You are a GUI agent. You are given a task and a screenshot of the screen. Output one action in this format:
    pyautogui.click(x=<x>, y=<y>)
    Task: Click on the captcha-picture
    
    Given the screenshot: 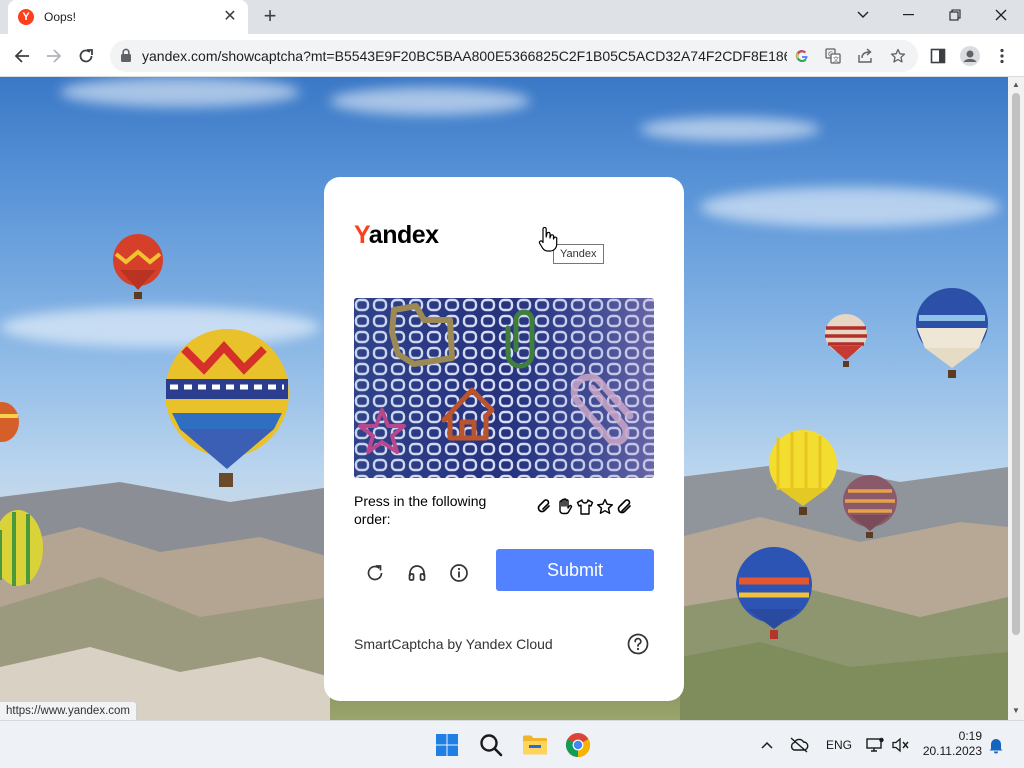 What is the action you would take?
    pyautogui.click(x=504, y=388)
    